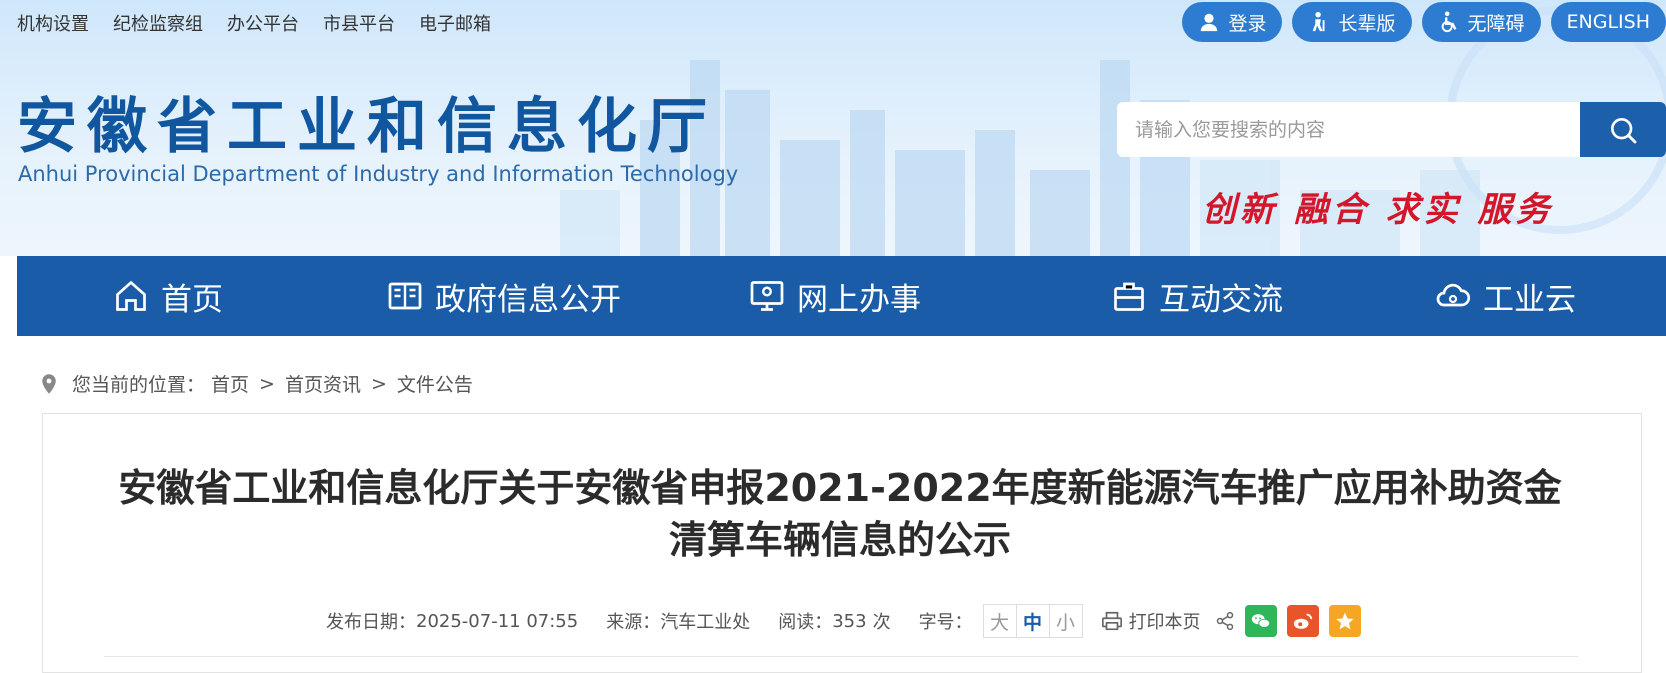 This screenshot has width=1666, height=673. I want to click on top-links: 机构设置 纪检监察组 办公平台 市县平台 电子邮箱, so click(254, 23).